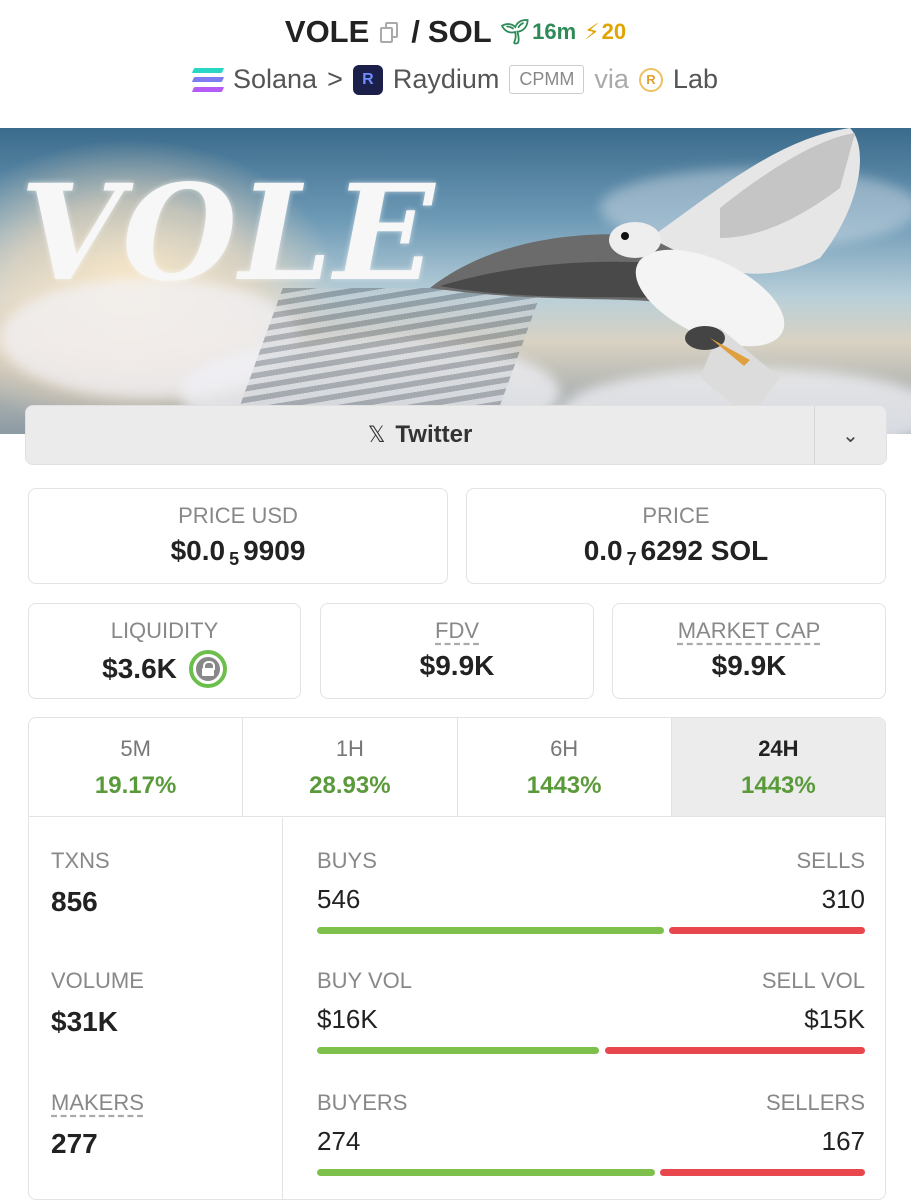 The image size is (911, 1200). I want to click on timeframe-tabs: 5M 19.17% 1H 28.93% 6H 1443% 24H 1443%, so click(457, 767).